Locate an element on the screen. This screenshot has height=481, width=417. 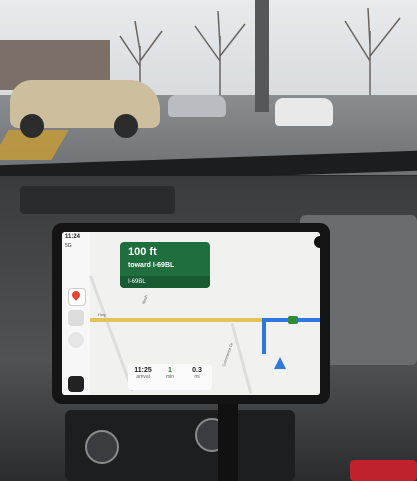
turn-distance: 100 ft is located at coordinates (142, 252).